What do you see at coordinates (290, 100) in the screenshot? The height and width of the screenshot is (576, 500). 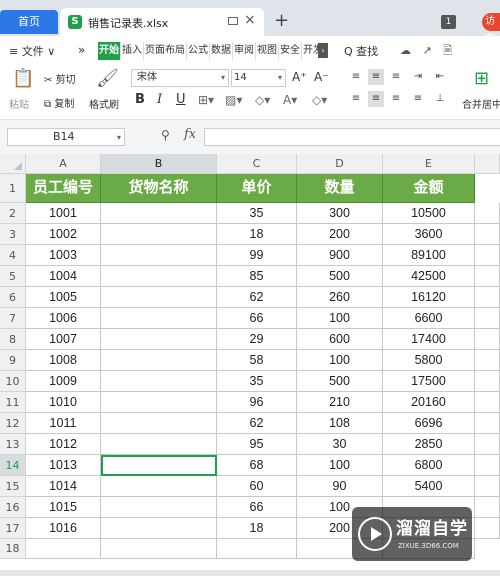 I see `font-color-icon: A▾` at bounding box center [290, 100].